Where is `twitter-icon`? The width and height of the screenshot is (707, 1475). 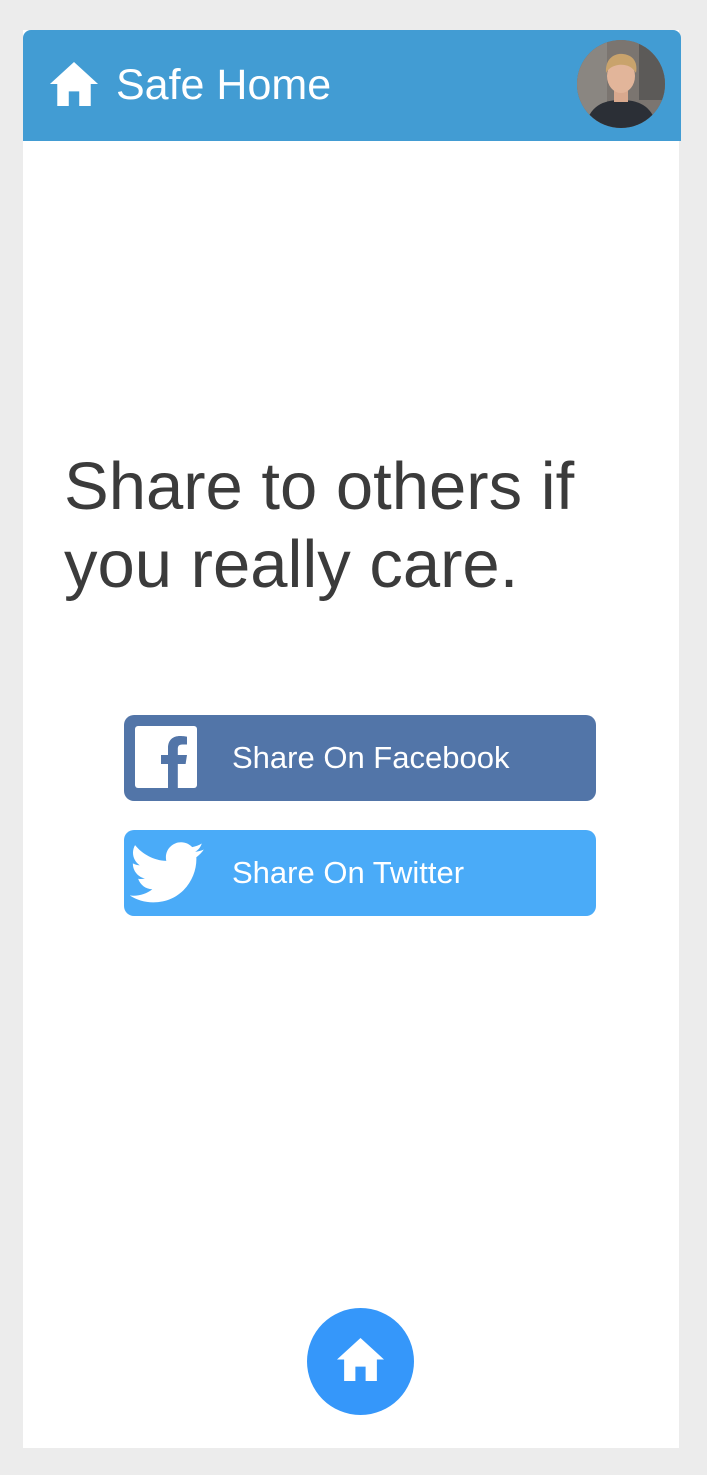
twitter-icon is located at coordinates (167, 873).